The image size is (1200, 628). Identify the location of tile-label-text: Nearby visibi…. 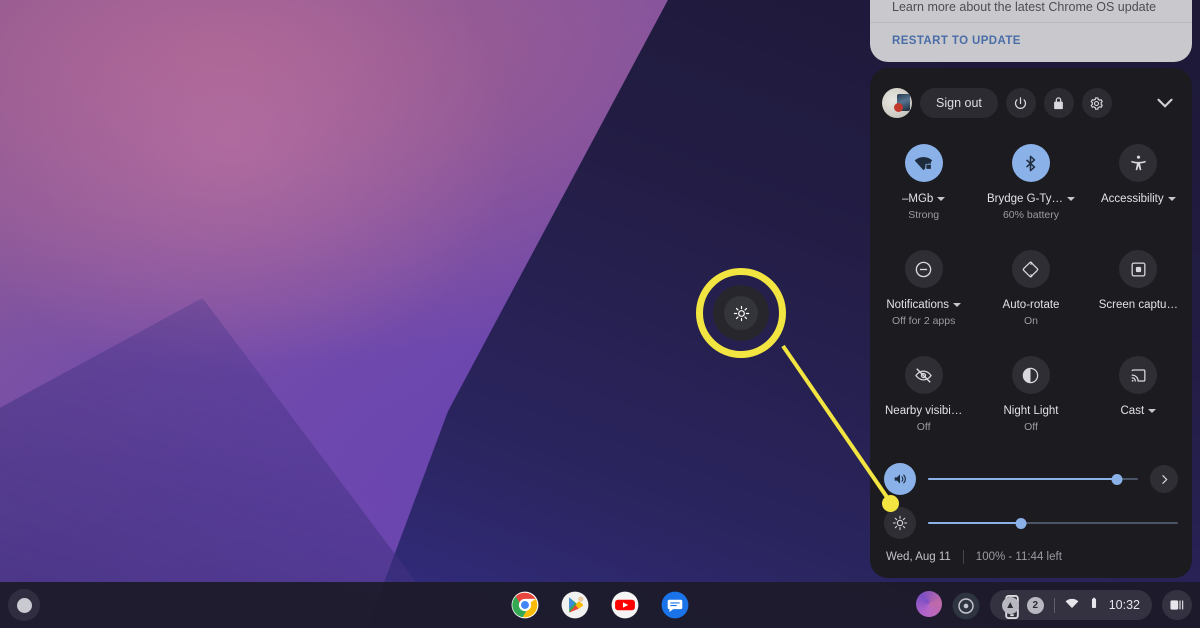
(924, 411).